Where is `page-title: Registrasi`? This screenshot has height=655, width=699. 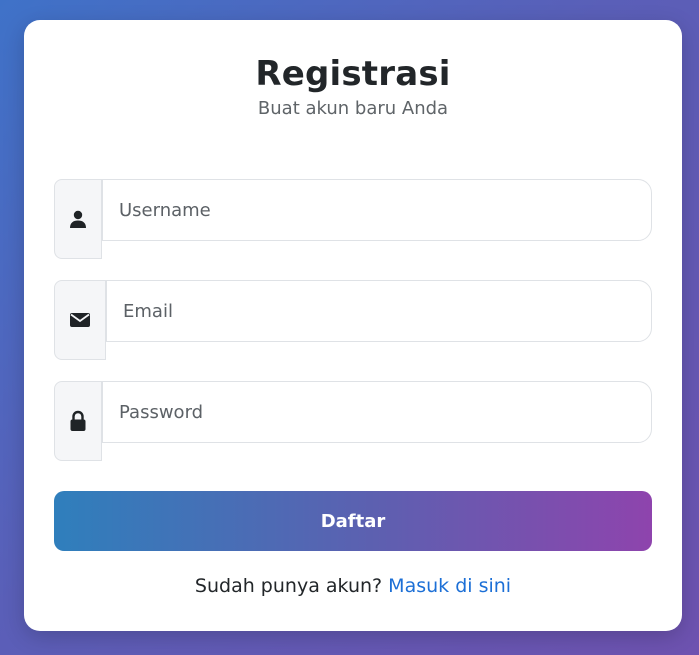 page-title: Registrasi is located at coordinates (353, 74).